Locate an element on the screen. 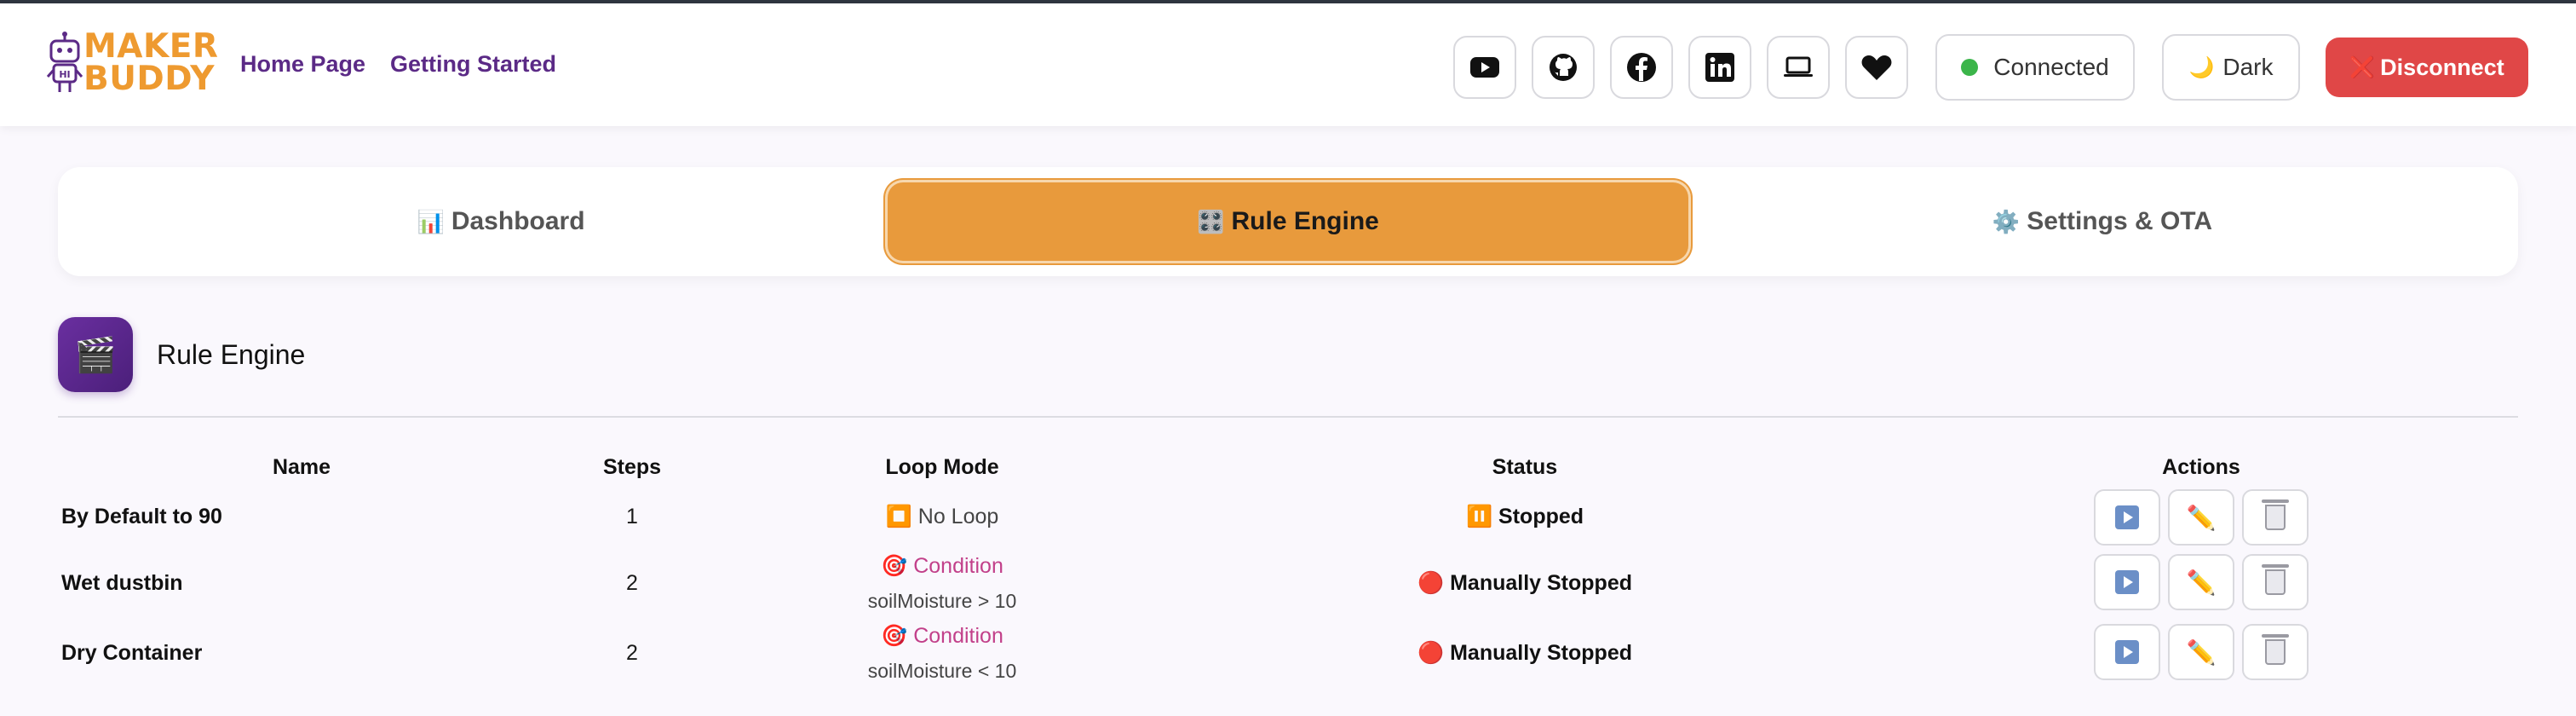 The image size is (2576, 716). rule-name: Dry Container is located at coordinates (132, 653).